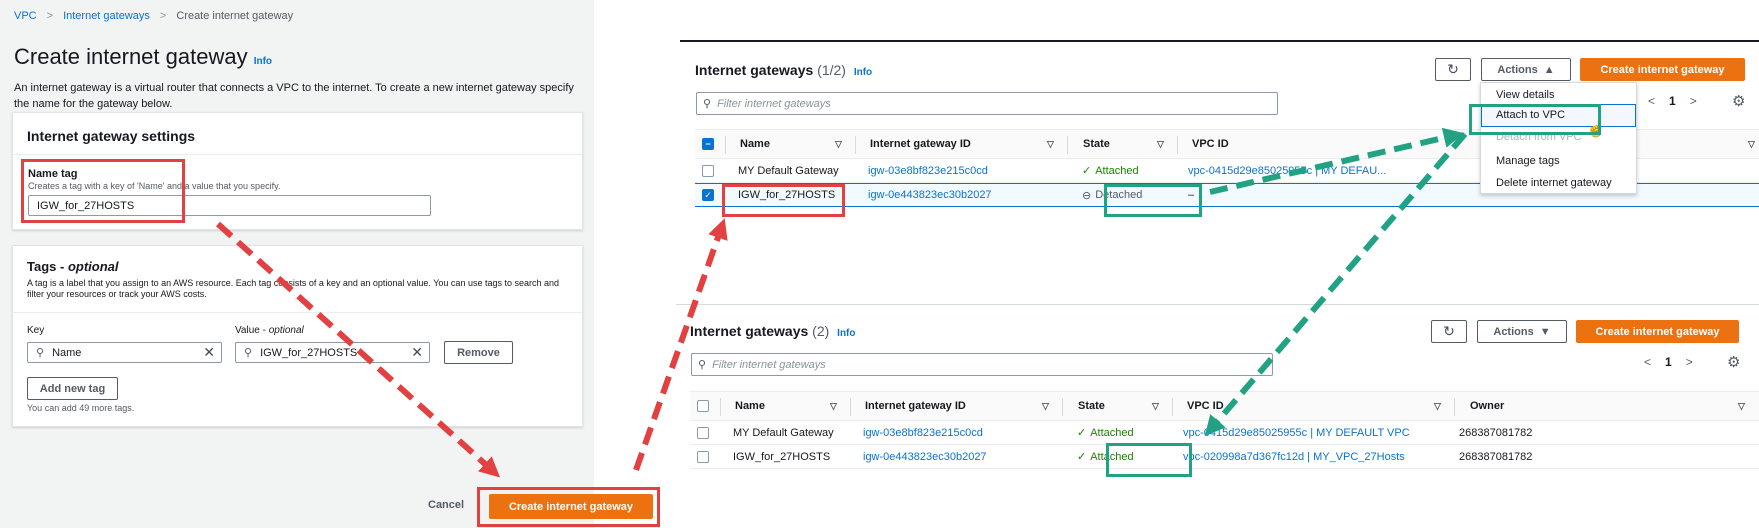 Image resolution: width=1759 pixels, height=528 pixels. I want to click on arrow-attach-to-attached, so click(1336, 284).